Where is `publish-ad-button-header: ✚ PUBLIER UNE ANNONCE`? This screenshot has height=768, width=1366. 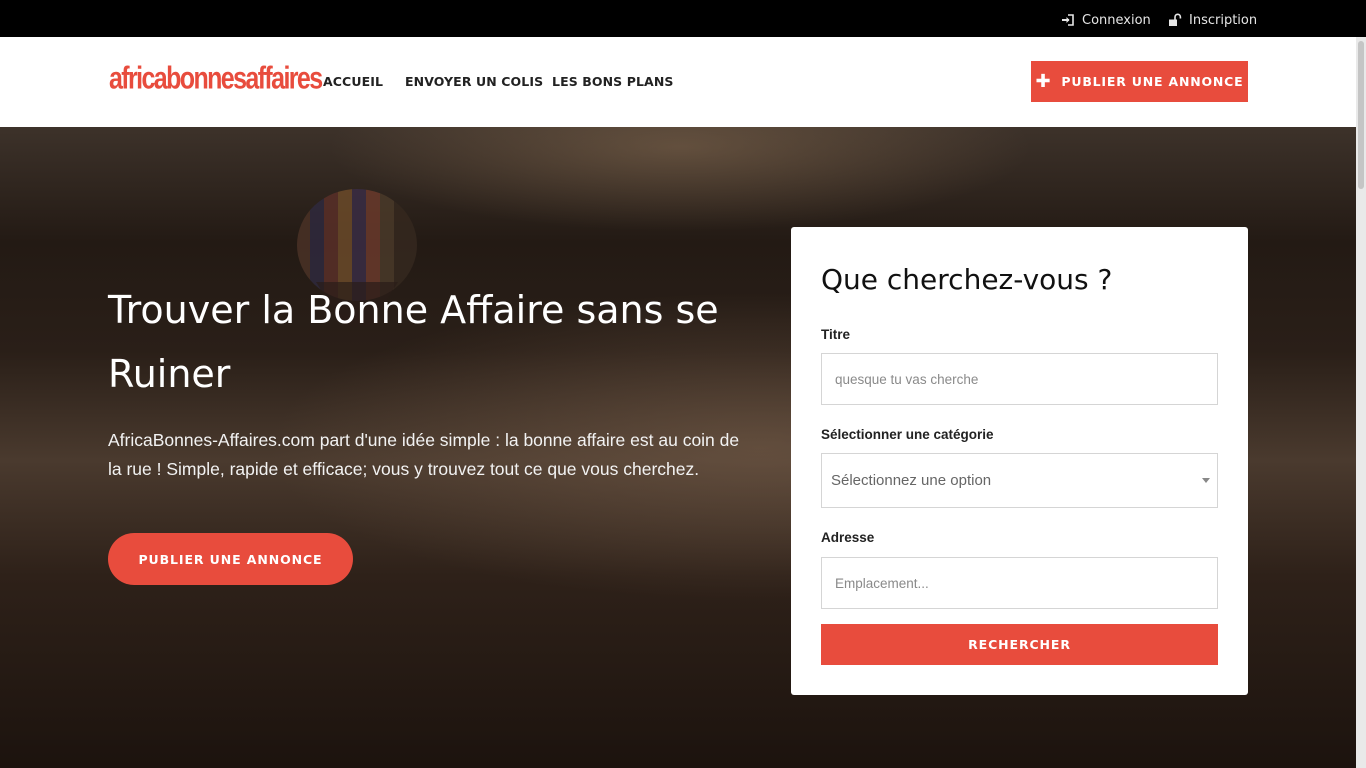 publish-ad-button-header: ✚ PUBLIER UNE ANNONCE is located at coordinates (1139, 81).